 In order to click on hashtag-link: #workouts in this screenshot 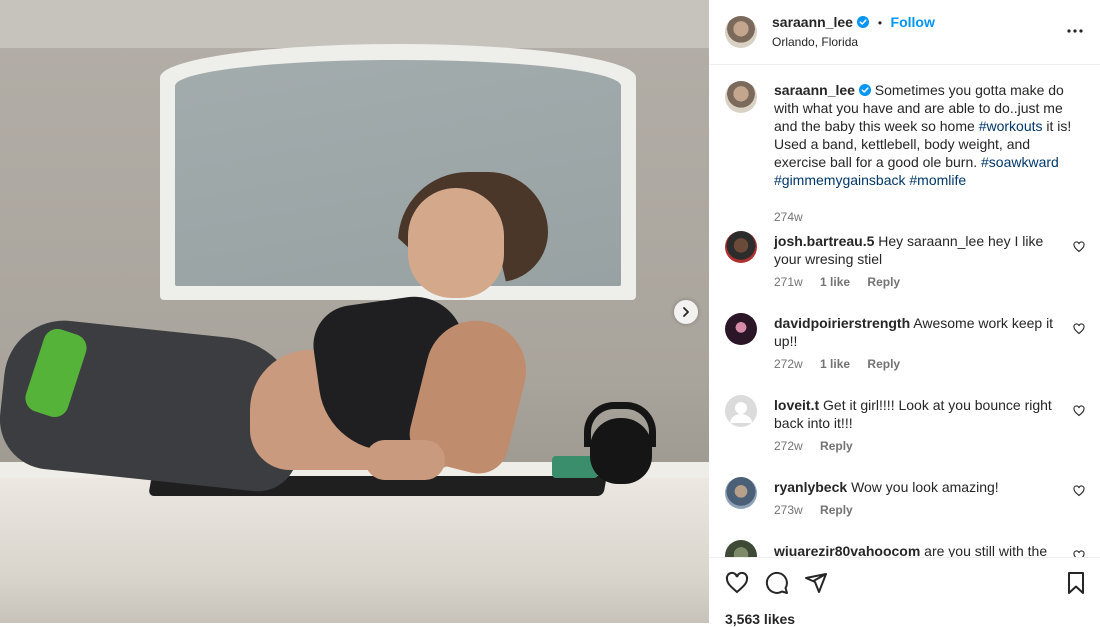, I will do `click(1011, 126)`.